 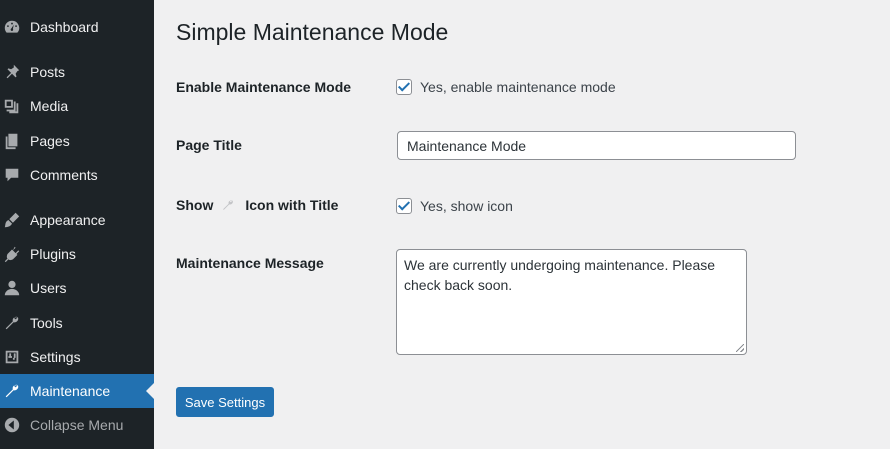 I want to click on show-icon-option: Yes, show icon, so click(x=454, y=206).